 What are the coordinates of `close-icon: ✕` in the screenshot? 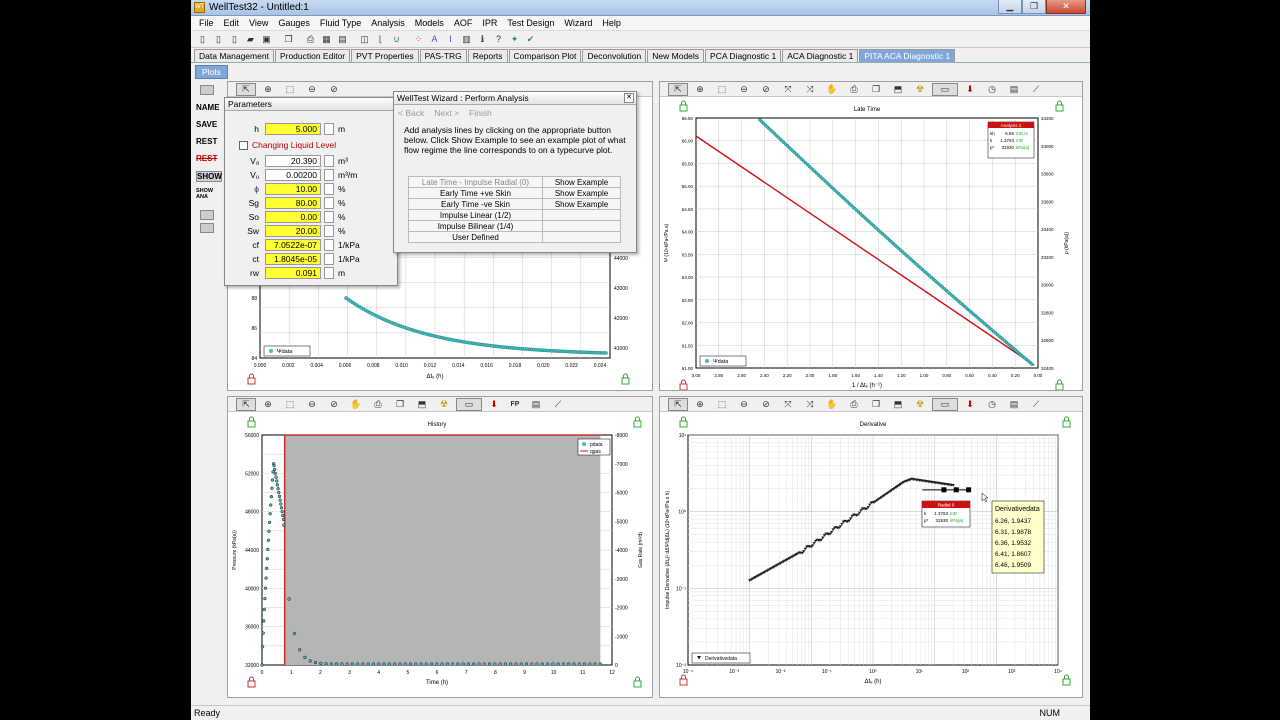 It's located at (629, 98).